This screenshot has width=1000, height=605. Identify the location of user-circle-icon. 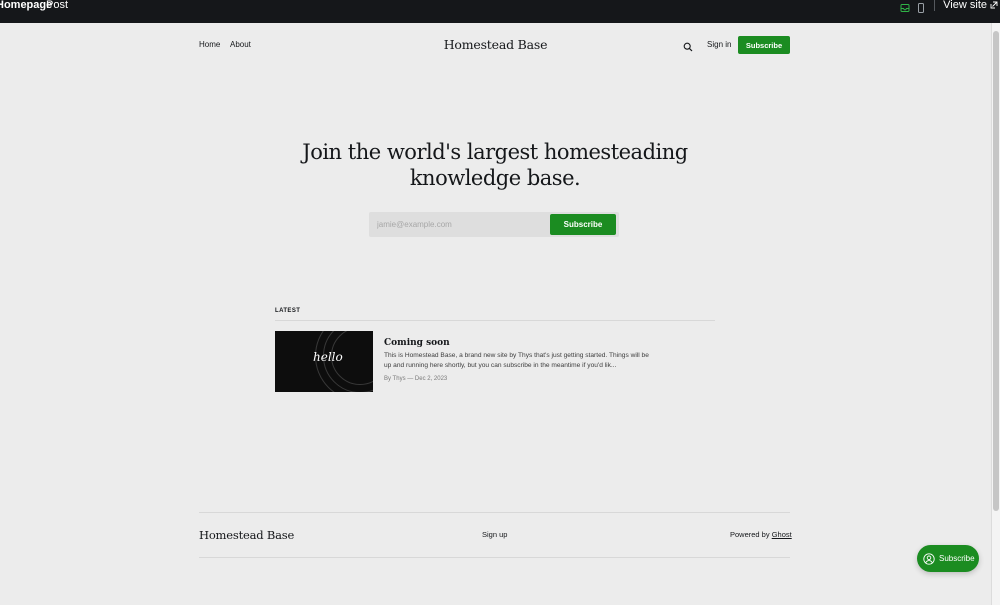
(929, 558).